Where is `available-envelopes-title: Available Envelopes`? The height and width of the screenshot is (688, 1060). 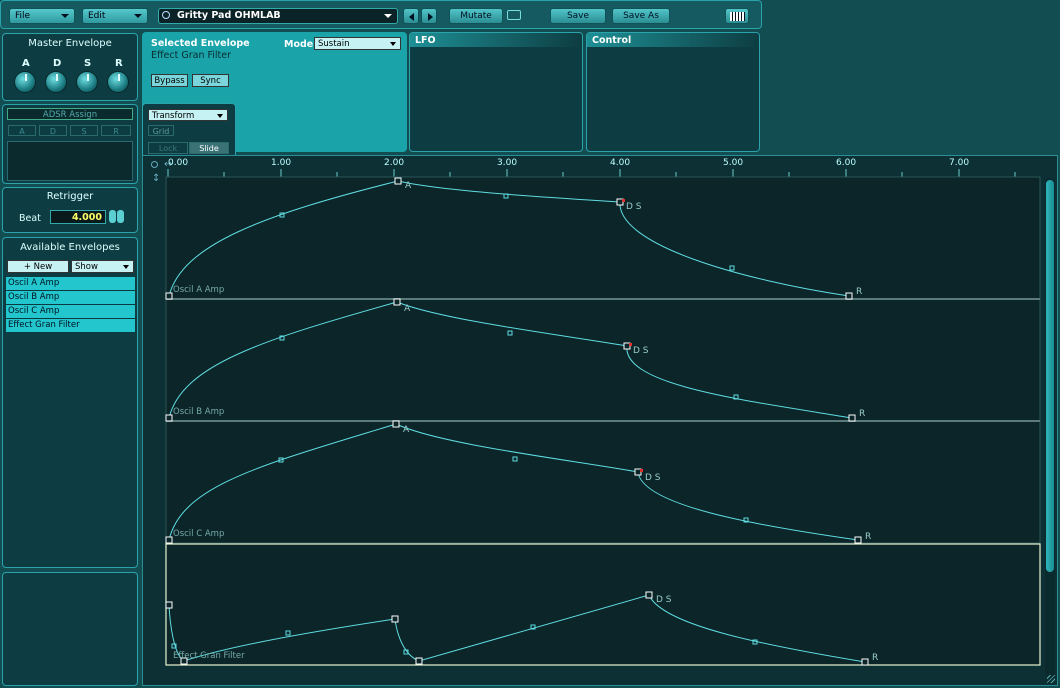 available-envelopes-title: Available Envelopes is located at coordinates (70, 247).